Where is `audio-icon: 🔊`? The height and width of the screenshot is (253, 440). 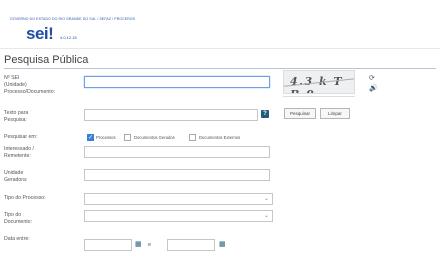 audio-icon: 🔊 is located at coordinates (373, 88).